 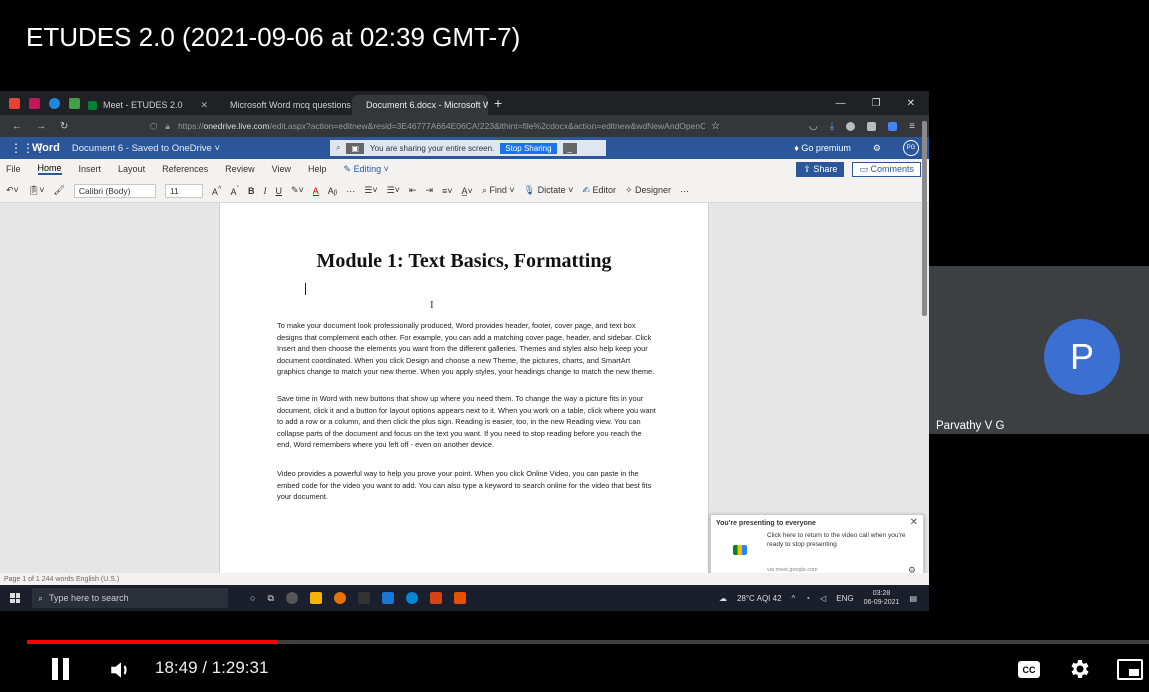 What do you see at coordinates (841, 103) in the screenshot?
I see `minimize-icon: —` at bounding box center [841, 103].